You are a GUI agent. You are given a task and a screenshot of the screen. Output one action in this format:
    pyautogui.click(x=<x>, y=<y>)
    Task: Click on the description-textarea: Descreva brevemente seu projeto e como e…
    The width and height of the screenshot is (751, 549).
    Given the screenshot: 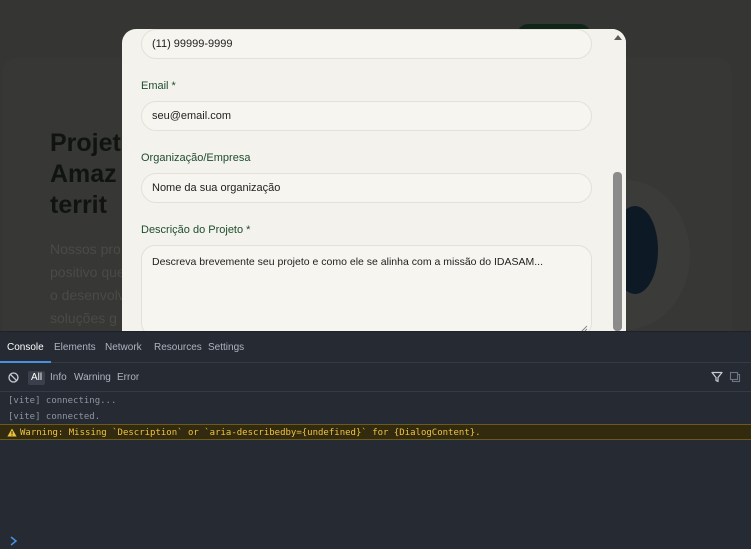 What is the action you would take?
    pyautogui.click(x=366, y=288)
    